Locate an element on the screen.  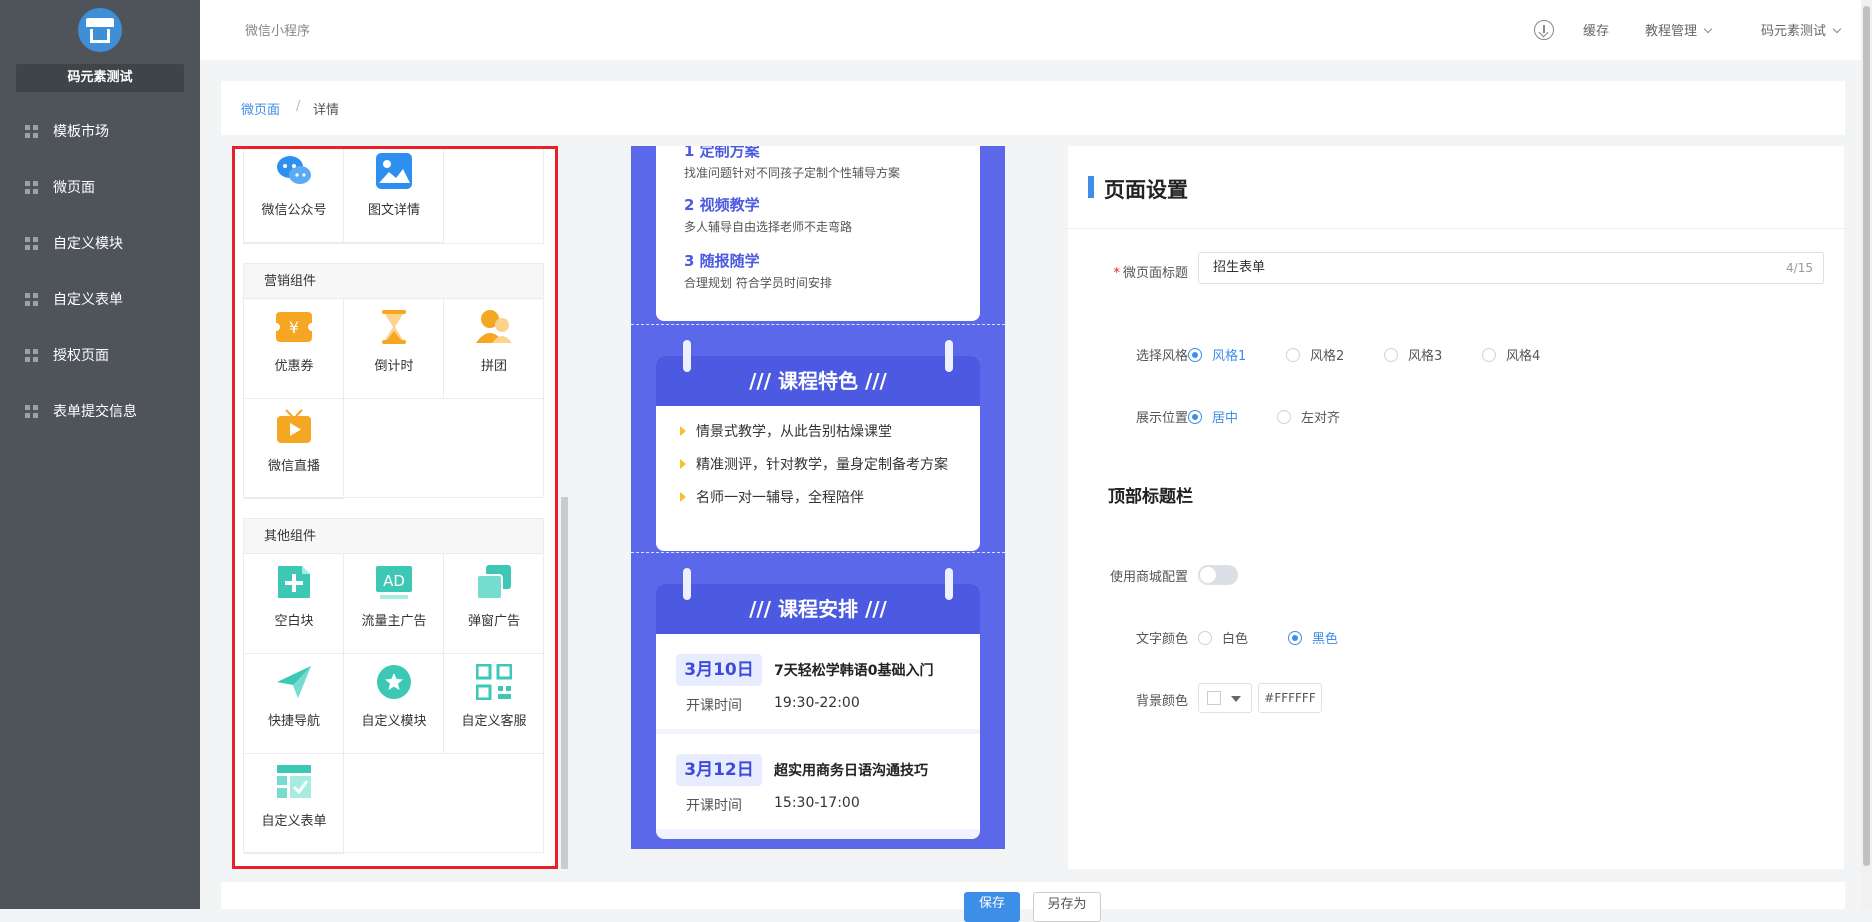
sidebar-item-custom-form: 自定义表单 is located at coordinates (100, 299).